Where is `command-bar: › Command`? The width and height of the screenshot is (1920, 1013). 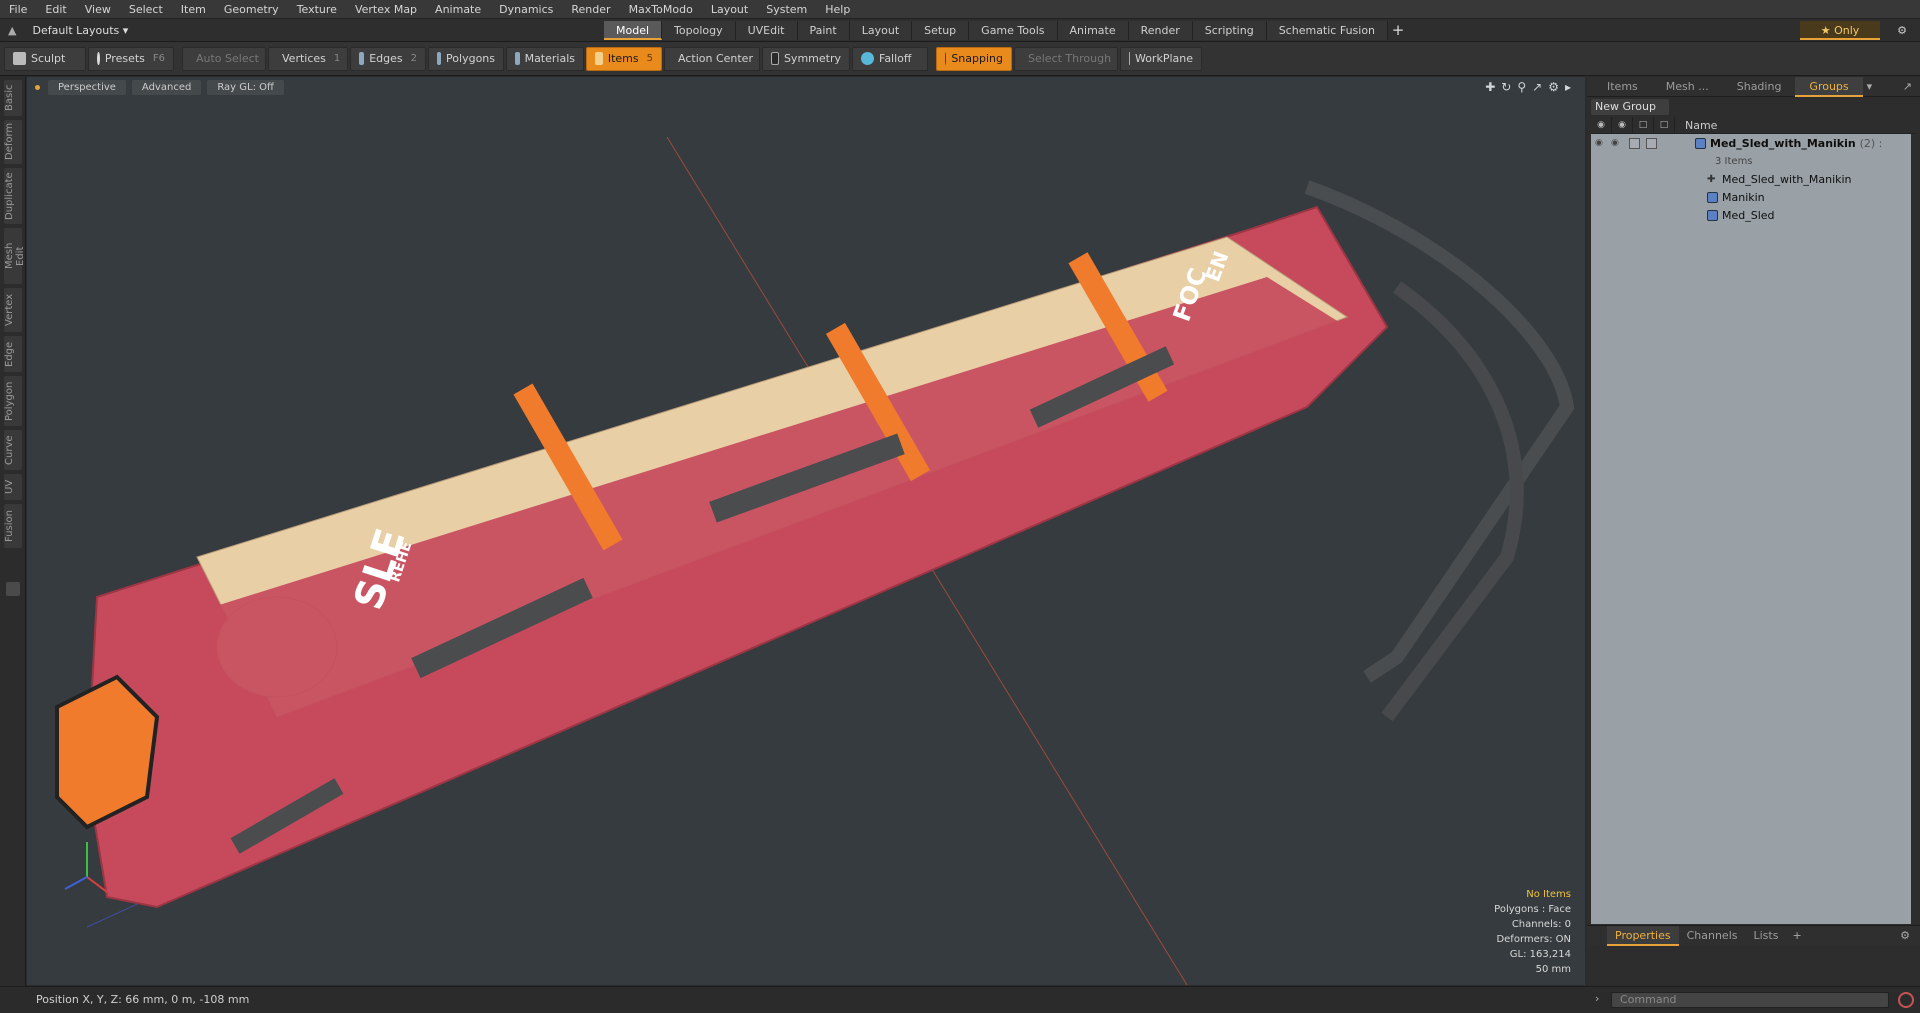
command-bar: › Command is located at coordinates (1753, 999).